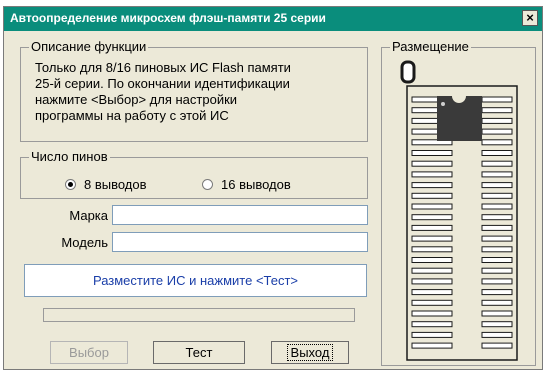 The width and height of the screenshot is (546, 374). Describe the element at coordinates (195, 280) in the screenshot. I see `status-message: Разместите ИС и нажмите <Тест>` at that location.